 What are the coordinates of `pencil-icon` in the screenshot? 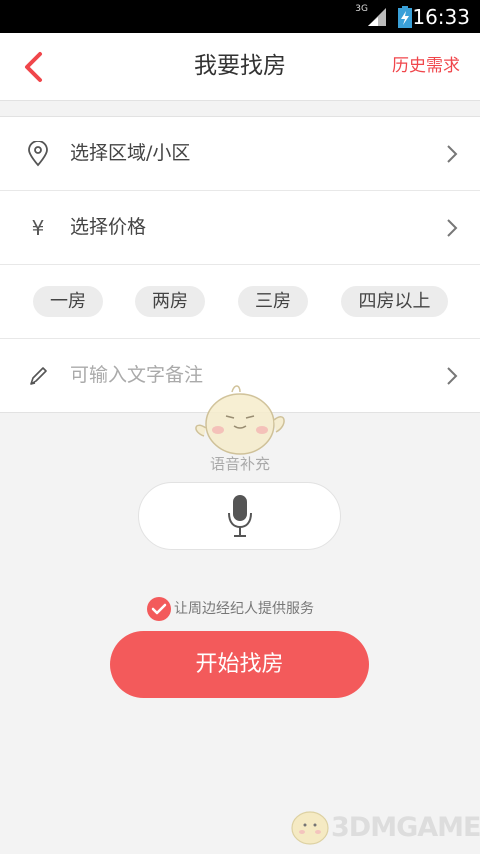 It's located at (38, 376).